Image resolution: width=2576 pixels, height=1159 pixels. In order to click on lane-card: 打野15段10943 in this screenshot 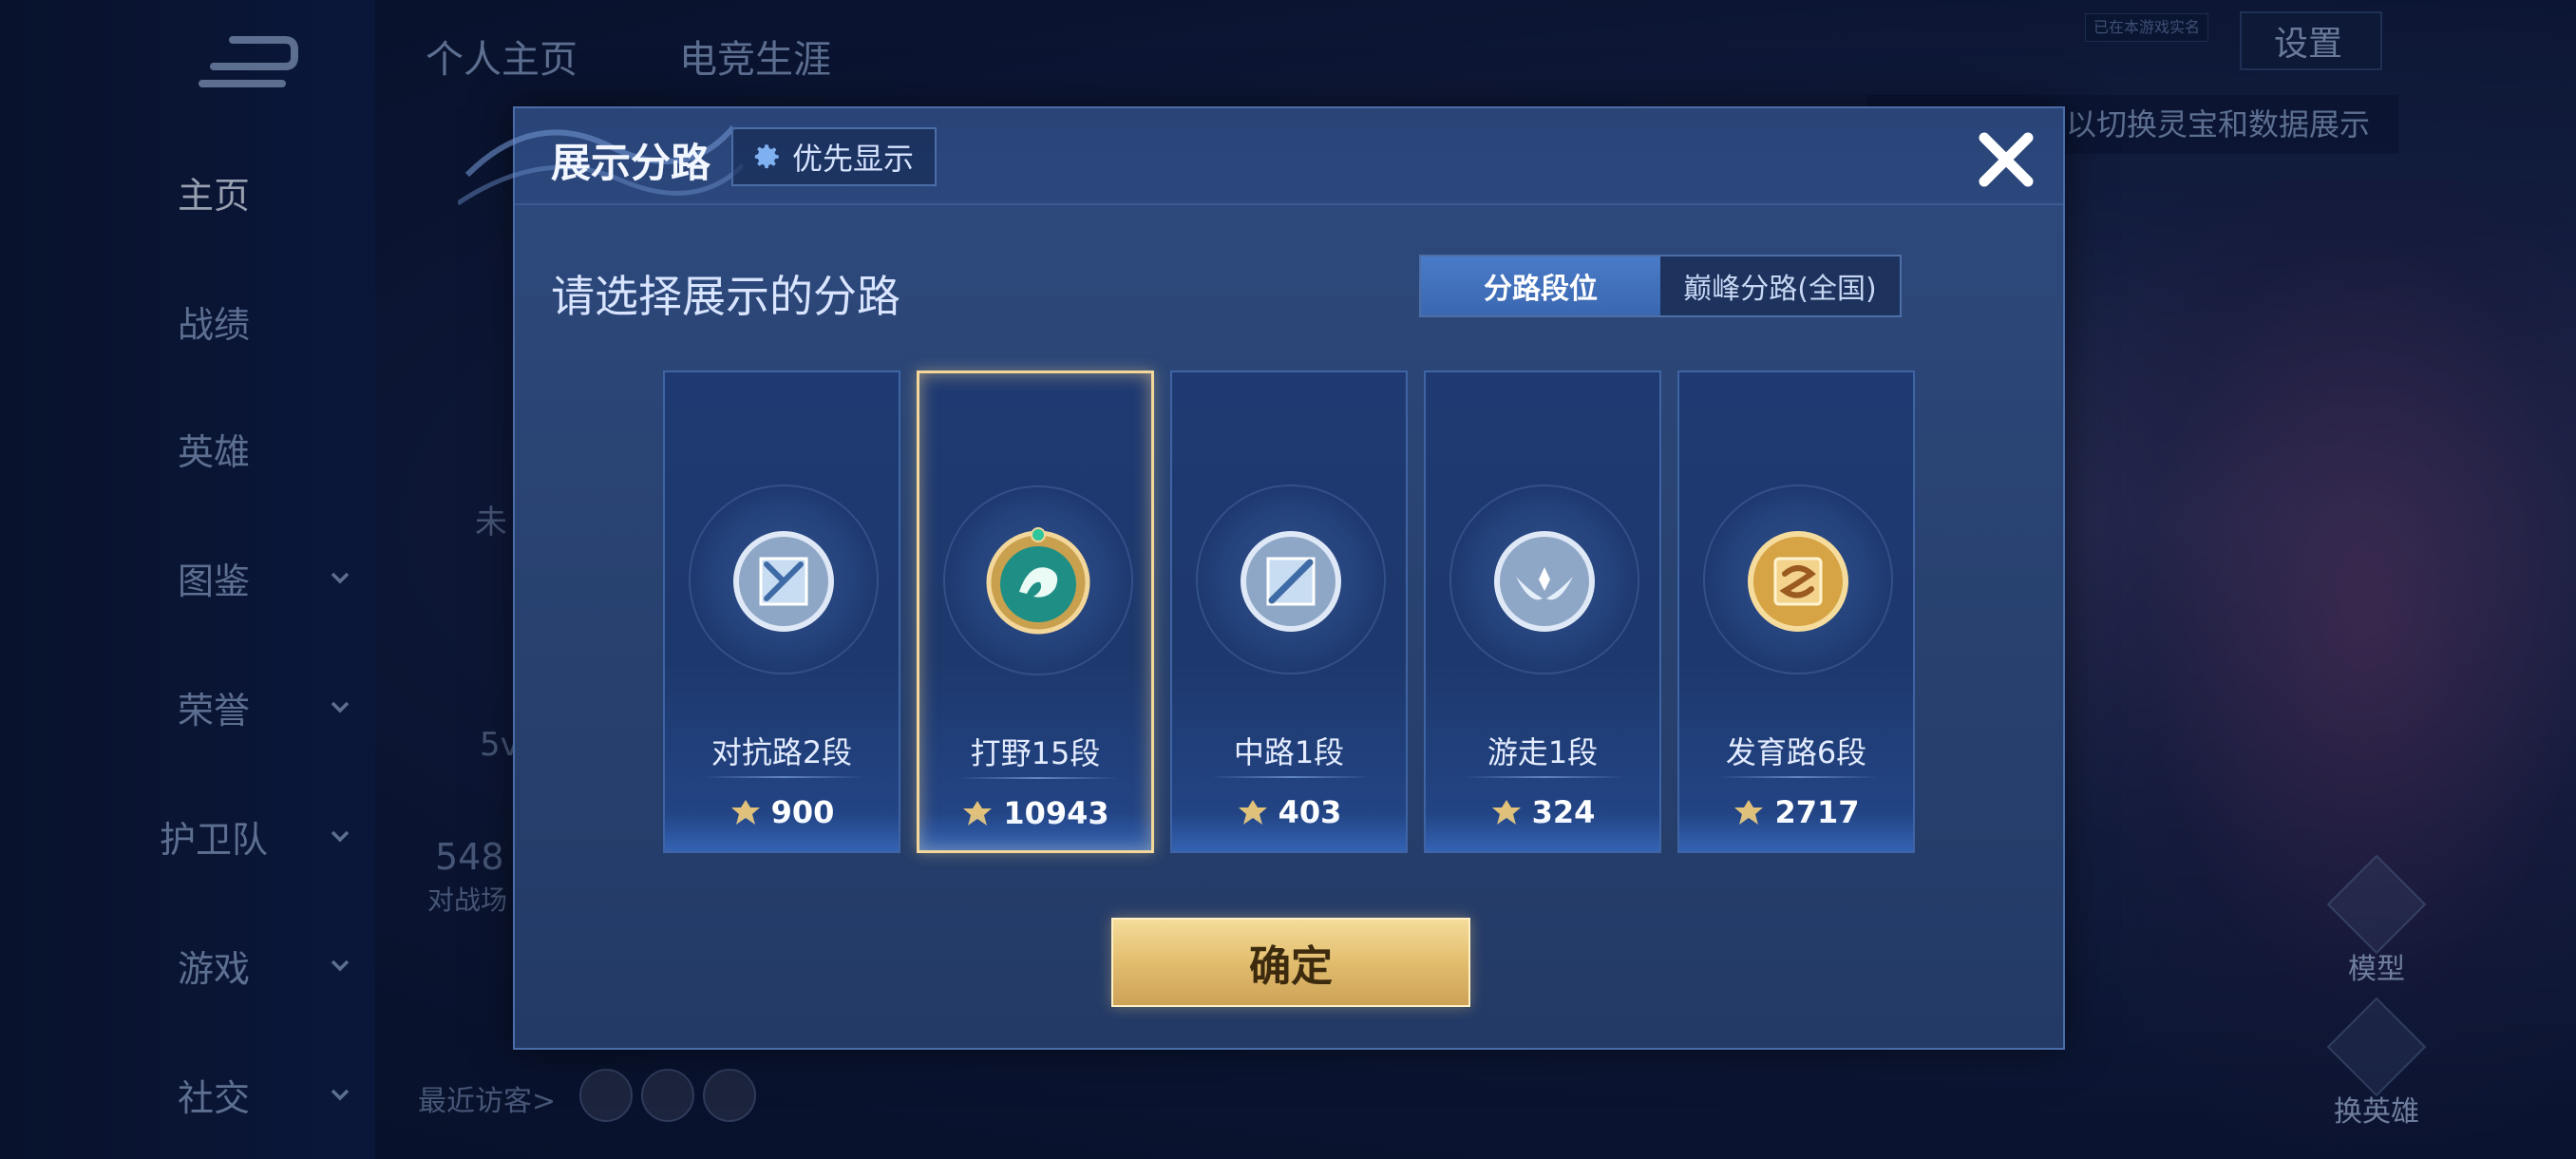, I will do `click(1035, 611)`.